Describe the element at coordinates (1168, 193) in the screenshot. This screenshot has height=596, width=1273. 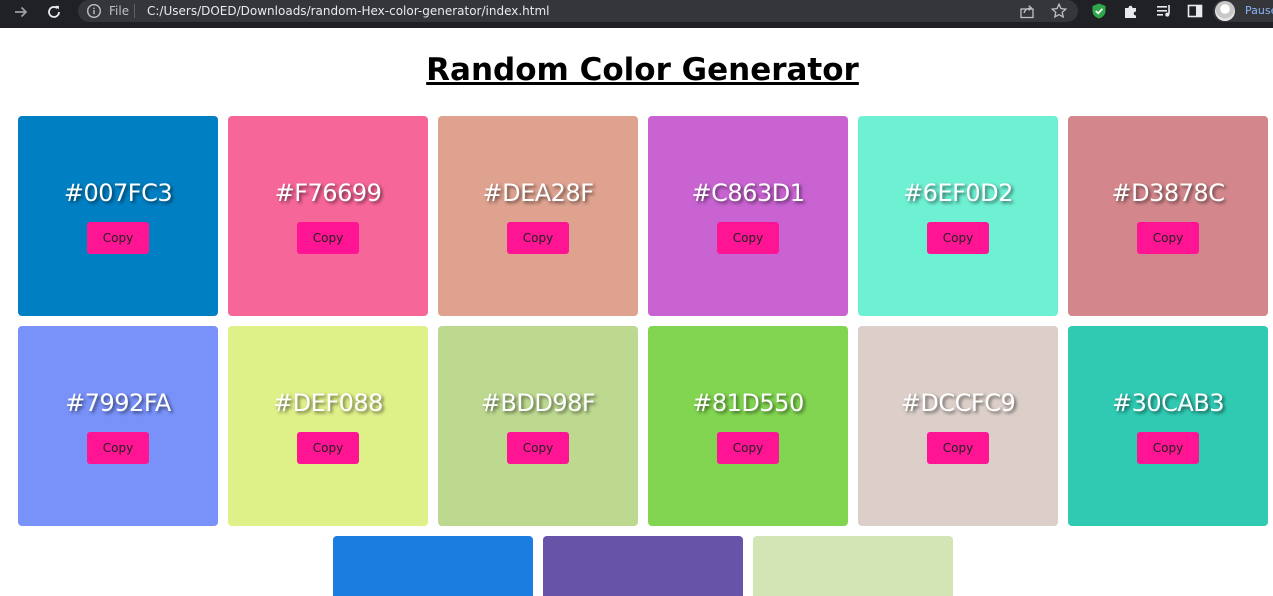
I see `hex-code: #D3878C` at that location.